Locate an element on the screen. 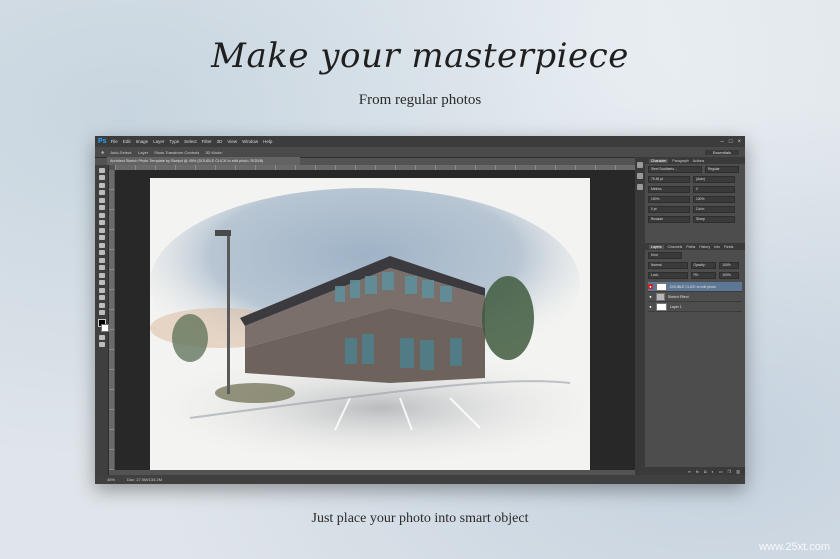 The height and width of the screenshot is (559, 840). menu-3d: 3D is located at coordinates (220, 141).